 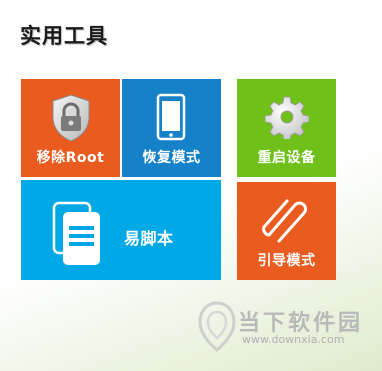 What do you see at coordinates (217, 326) in the screenshot?
I see `downxia-logo` at bounding box center [217, 326].